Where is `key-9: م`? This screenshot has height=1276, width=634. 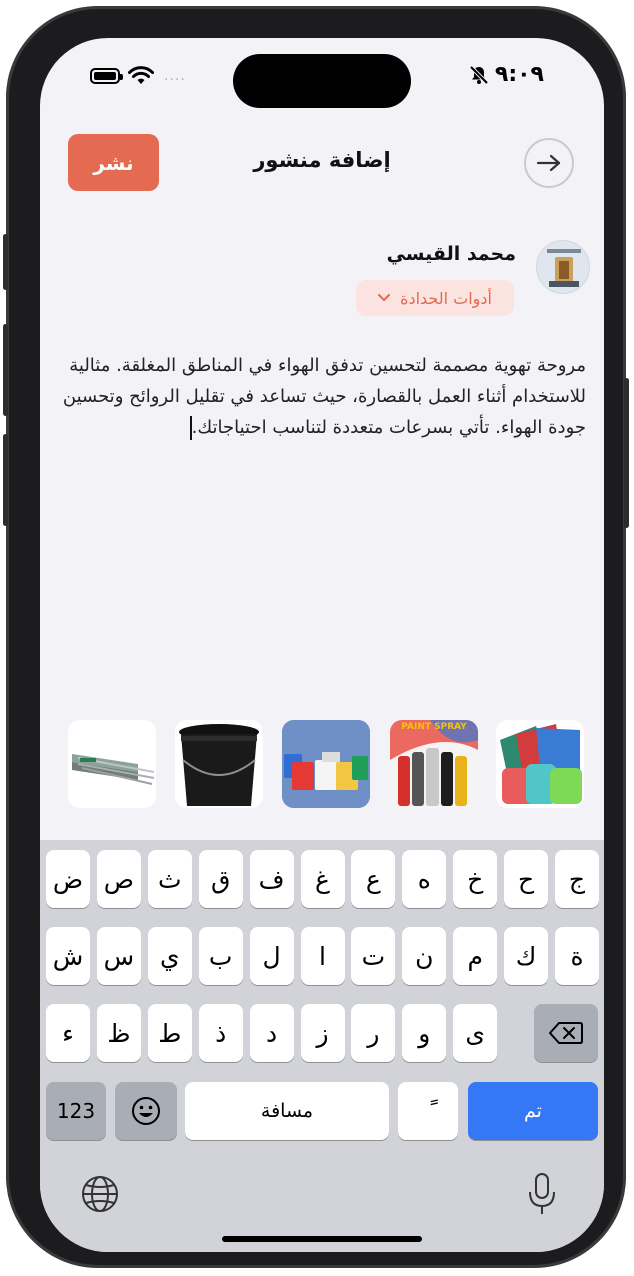
key-9: م is located at coordinates (475, 956).